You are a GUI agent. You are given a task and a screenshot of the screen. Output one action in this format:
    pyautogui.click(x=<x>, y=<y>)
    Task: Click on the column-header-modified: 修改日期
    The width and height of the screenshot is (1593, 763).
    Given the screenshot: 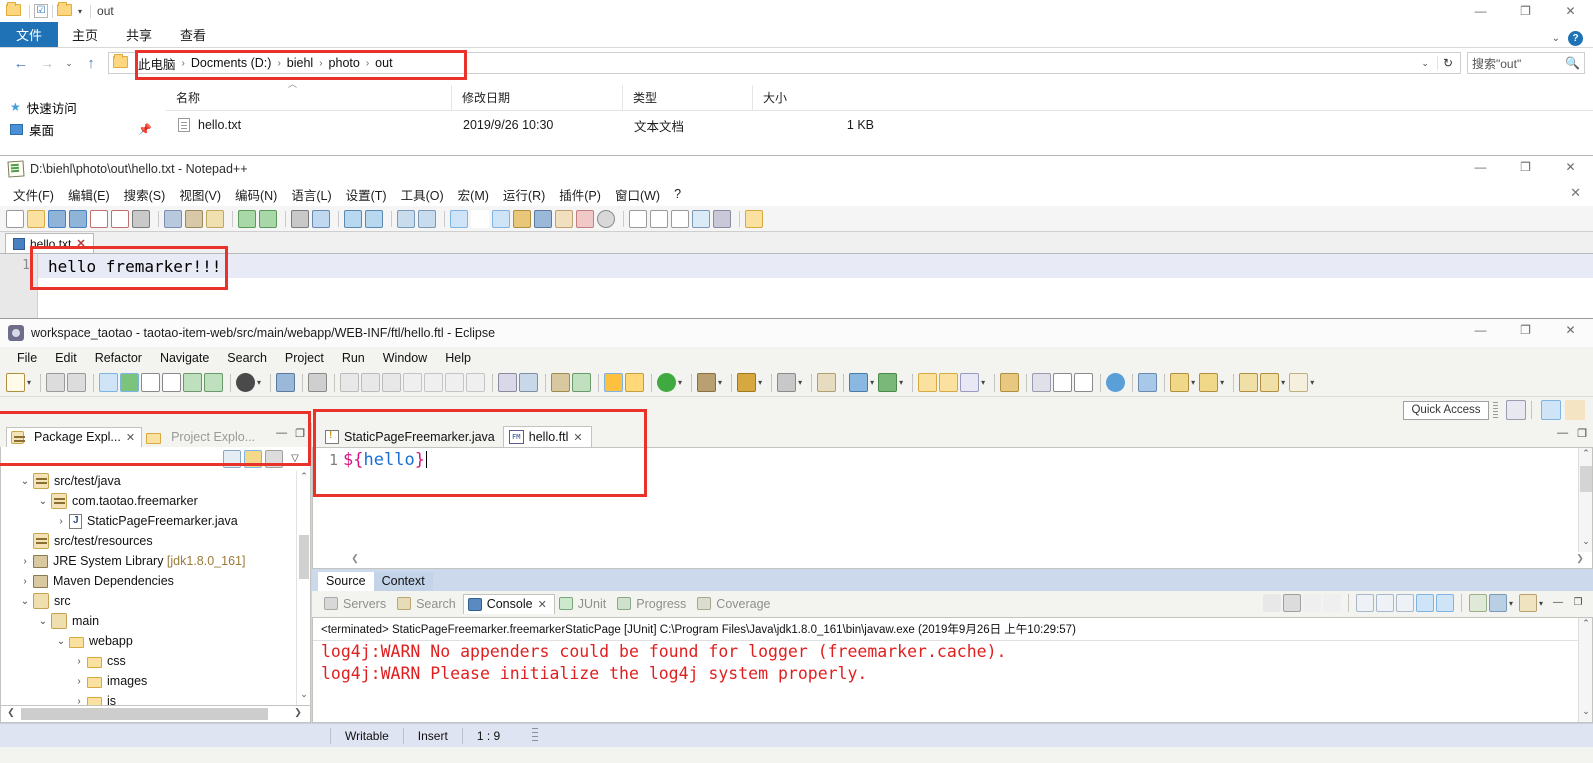 What is the action you would take?
    pyautogui.click(x=536, y=97)
    